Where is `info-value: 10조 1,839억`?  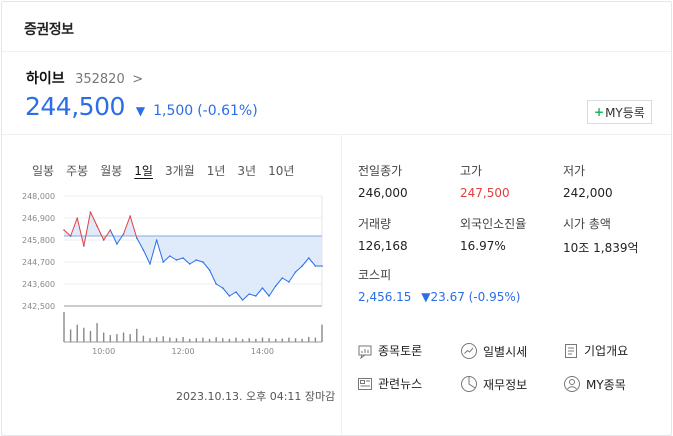 info-value: 10조 1,839억 is located at coordinates (601, 248).